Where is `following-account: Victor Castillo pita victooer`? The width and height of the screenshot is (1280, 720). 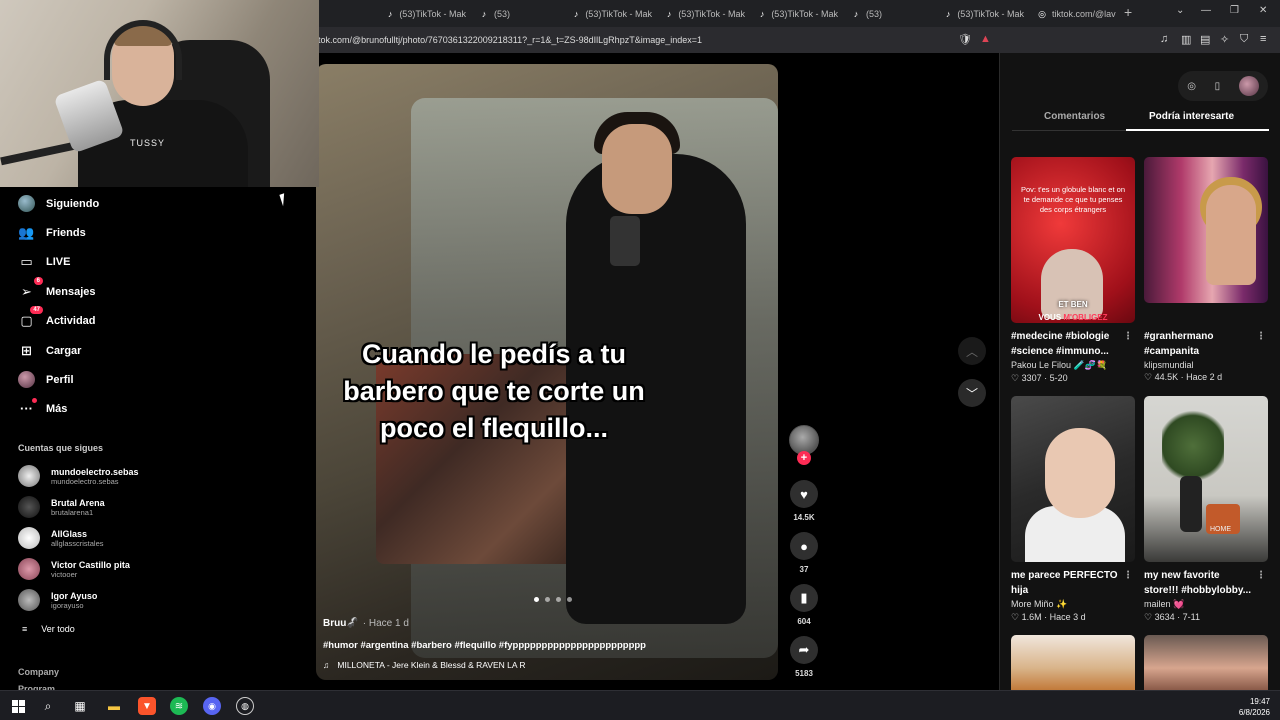
following-account: Victor Castillo pita victooer is located at coordinates (74, 569).